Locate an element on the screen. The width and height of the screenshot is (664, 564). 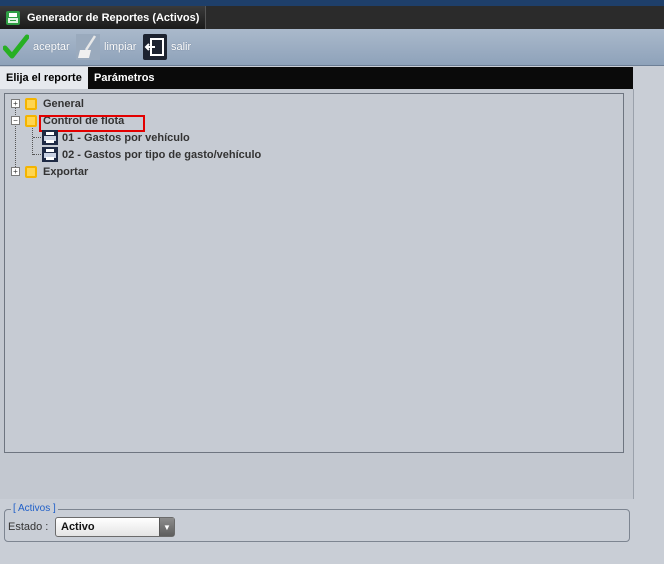
tab-bar: Elija el reporte Parámetros is located at coordinates (316, 78).